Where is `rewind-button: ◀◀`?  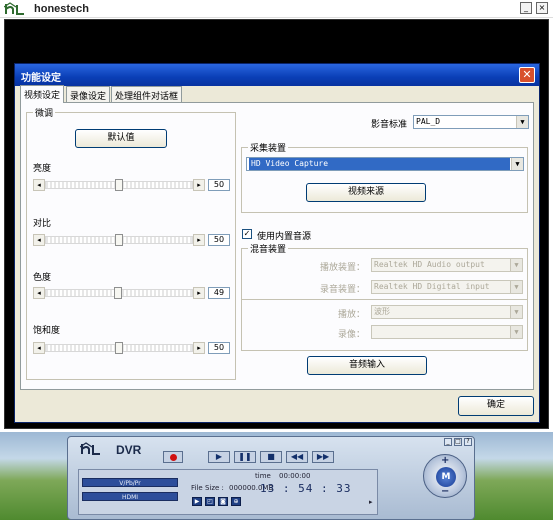
rewind-button: ◀◀ is located at coordinates (297, 457).